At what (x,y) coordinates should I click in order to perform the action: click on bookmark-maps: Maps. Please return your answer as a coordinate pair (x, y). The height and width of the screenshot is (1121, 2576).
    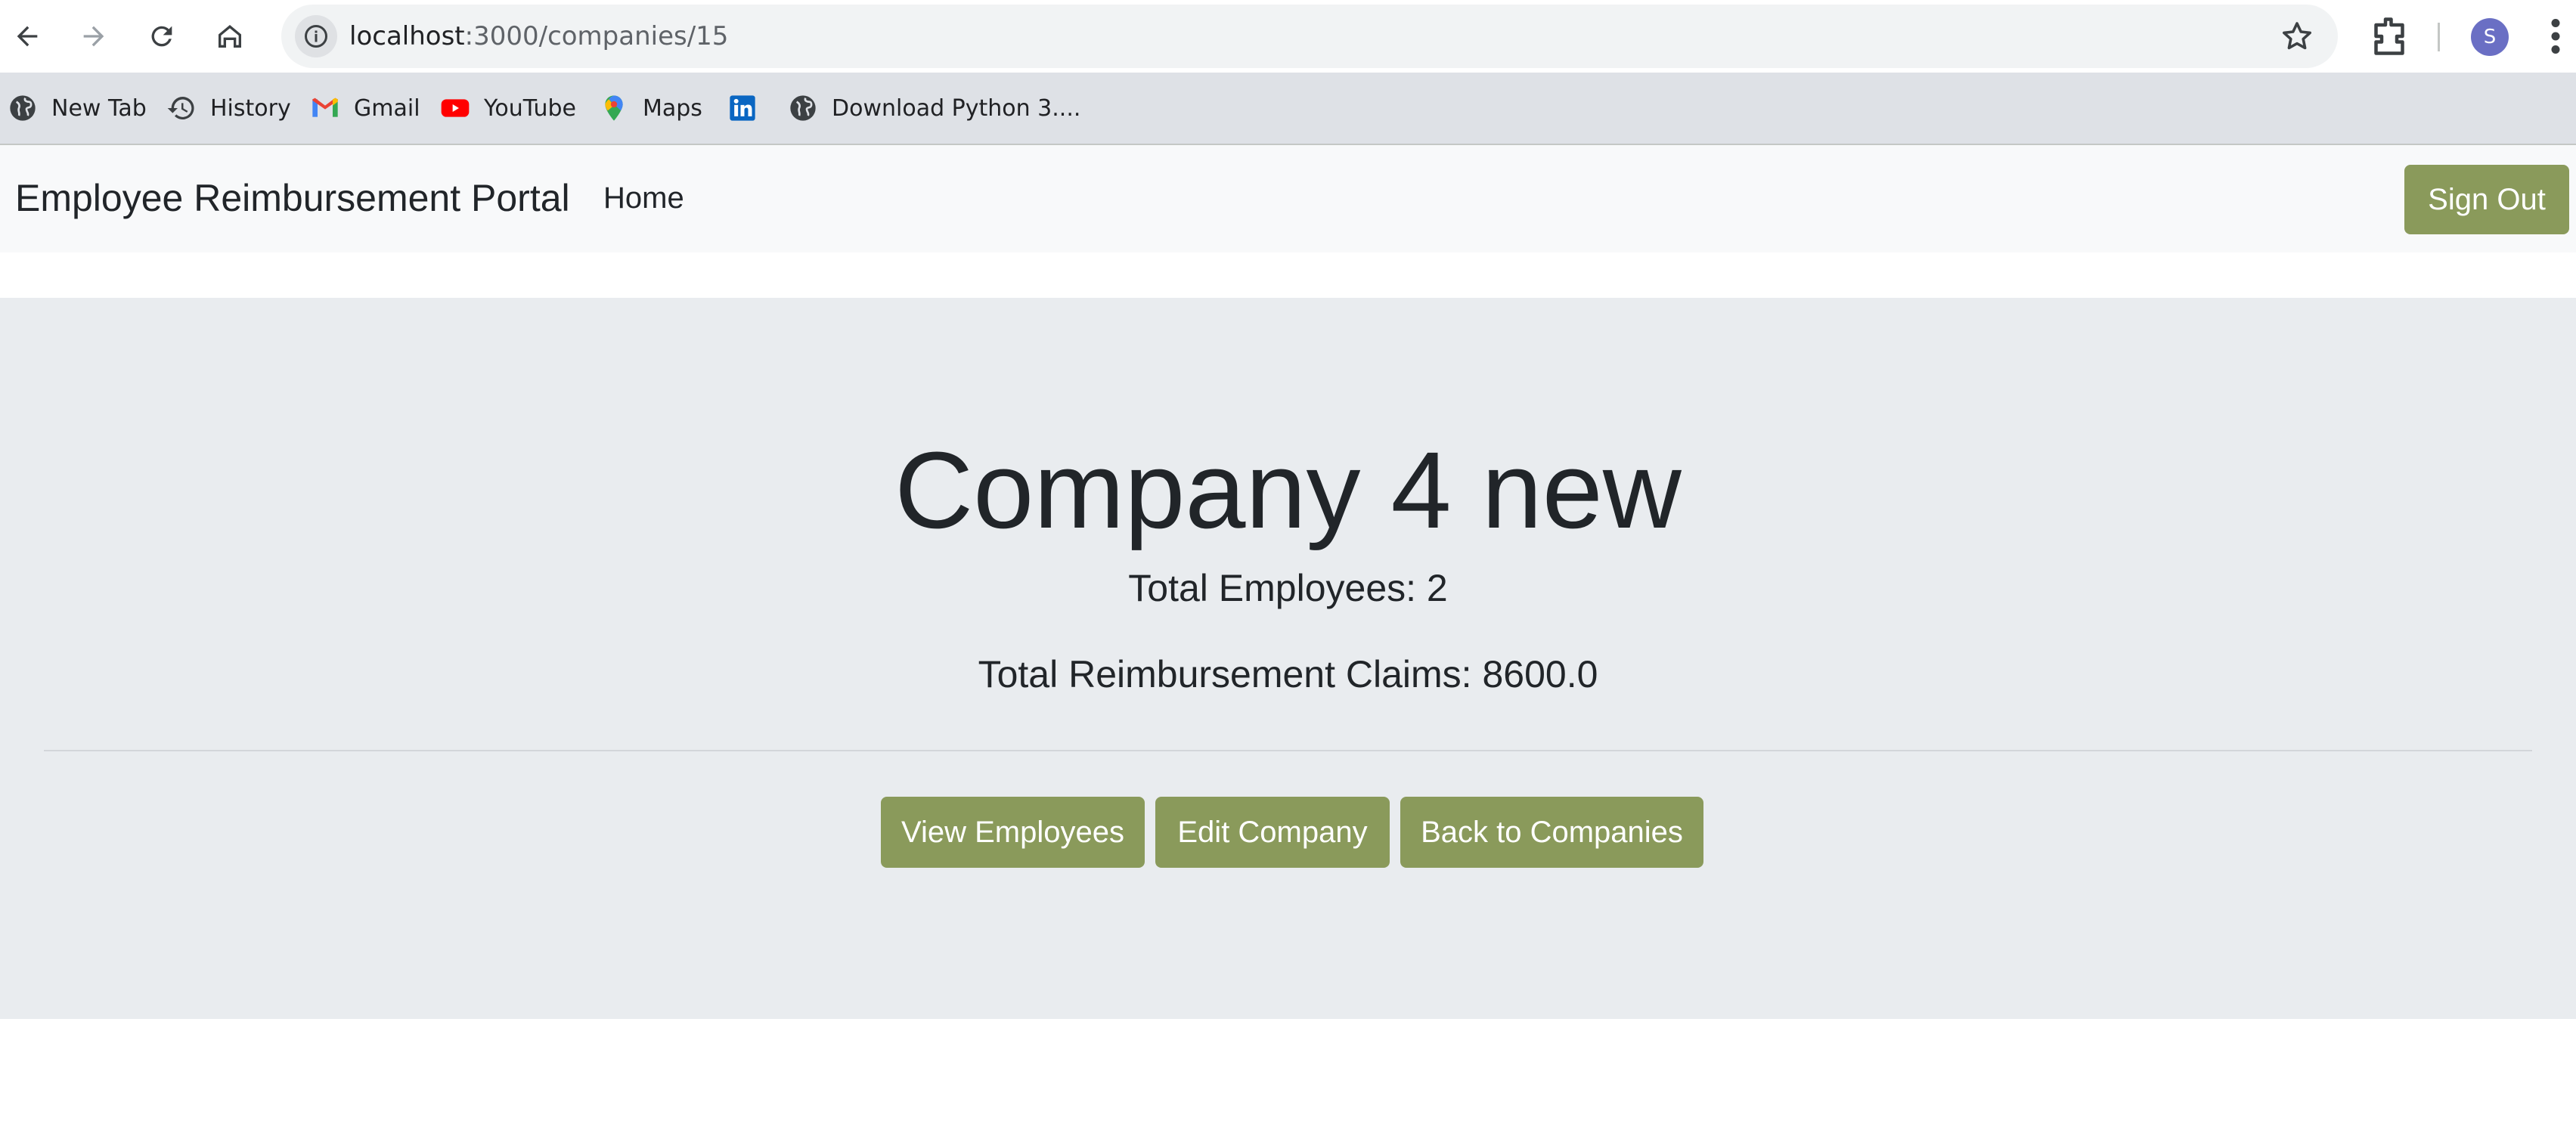
    Looking at the image, I should click on (651, 108).